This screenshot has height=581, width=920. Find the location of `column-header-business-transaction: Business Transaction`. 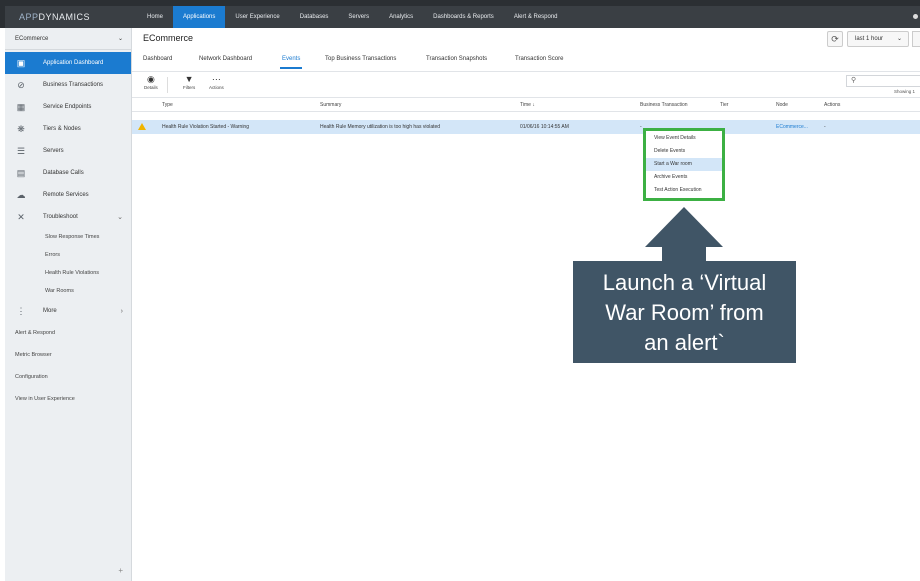

column-header-business-transaction: Business Transaction is located at coordinates (664, 105).